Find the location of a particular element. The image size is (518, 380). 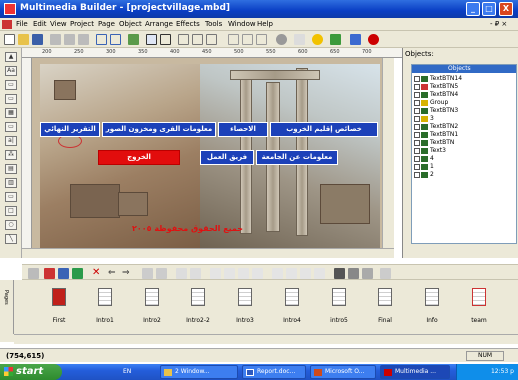

object-item: TextBTN1 is located at coordinates (436, 135).